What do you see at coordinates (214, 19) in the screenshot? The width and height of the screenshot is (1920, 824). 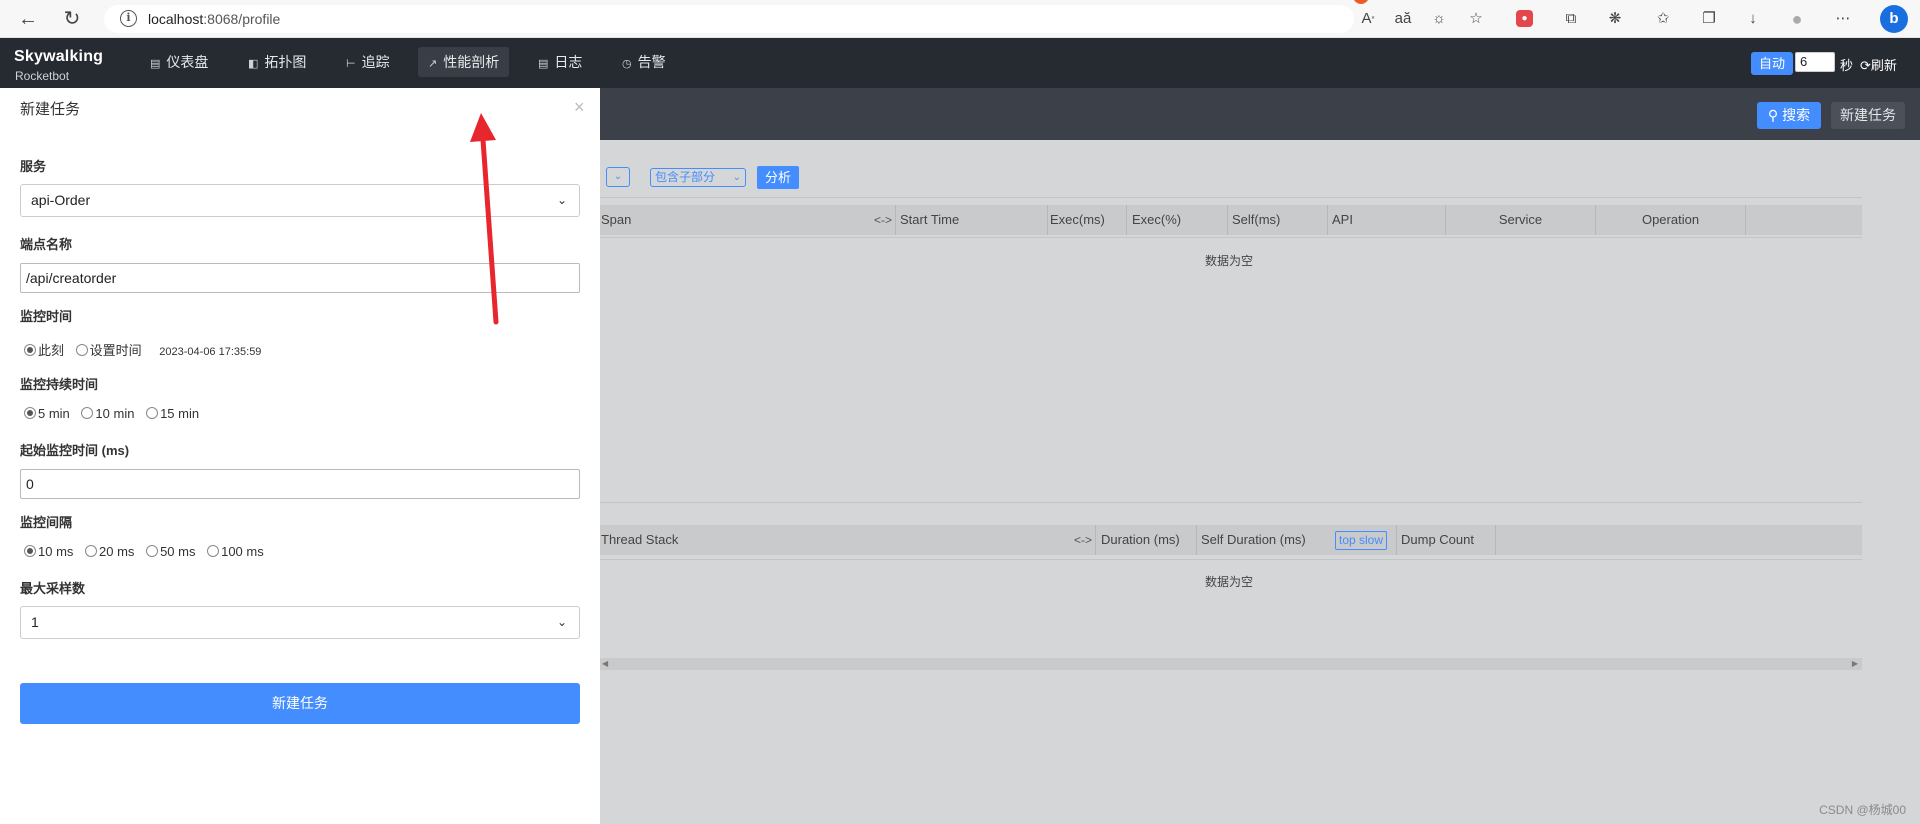 I see `url-text: localhost:8068/profile` at bounding box center [214, 19].